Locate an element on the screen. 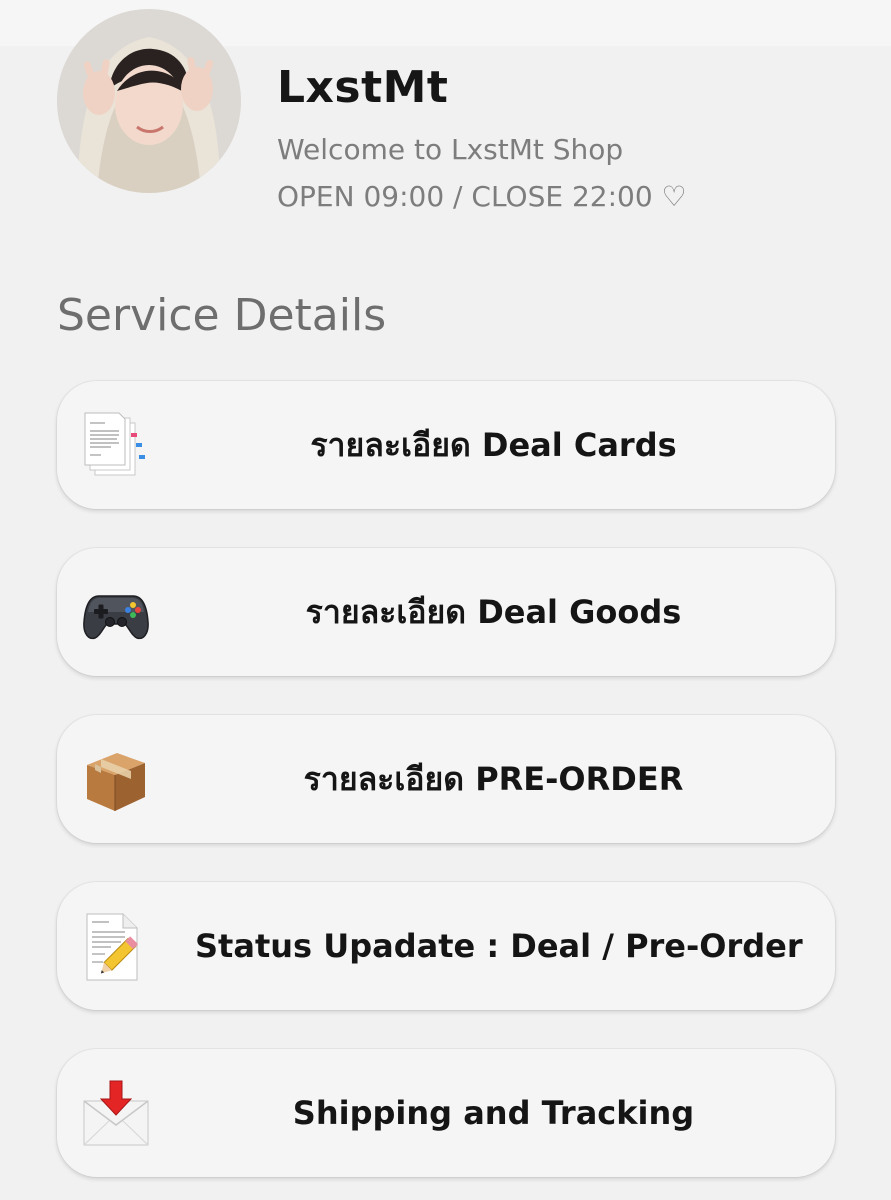 The height and width of the screenshot is (1200, 891). service-label: Shipping and Tracking is located at coordinates (493, 1113).